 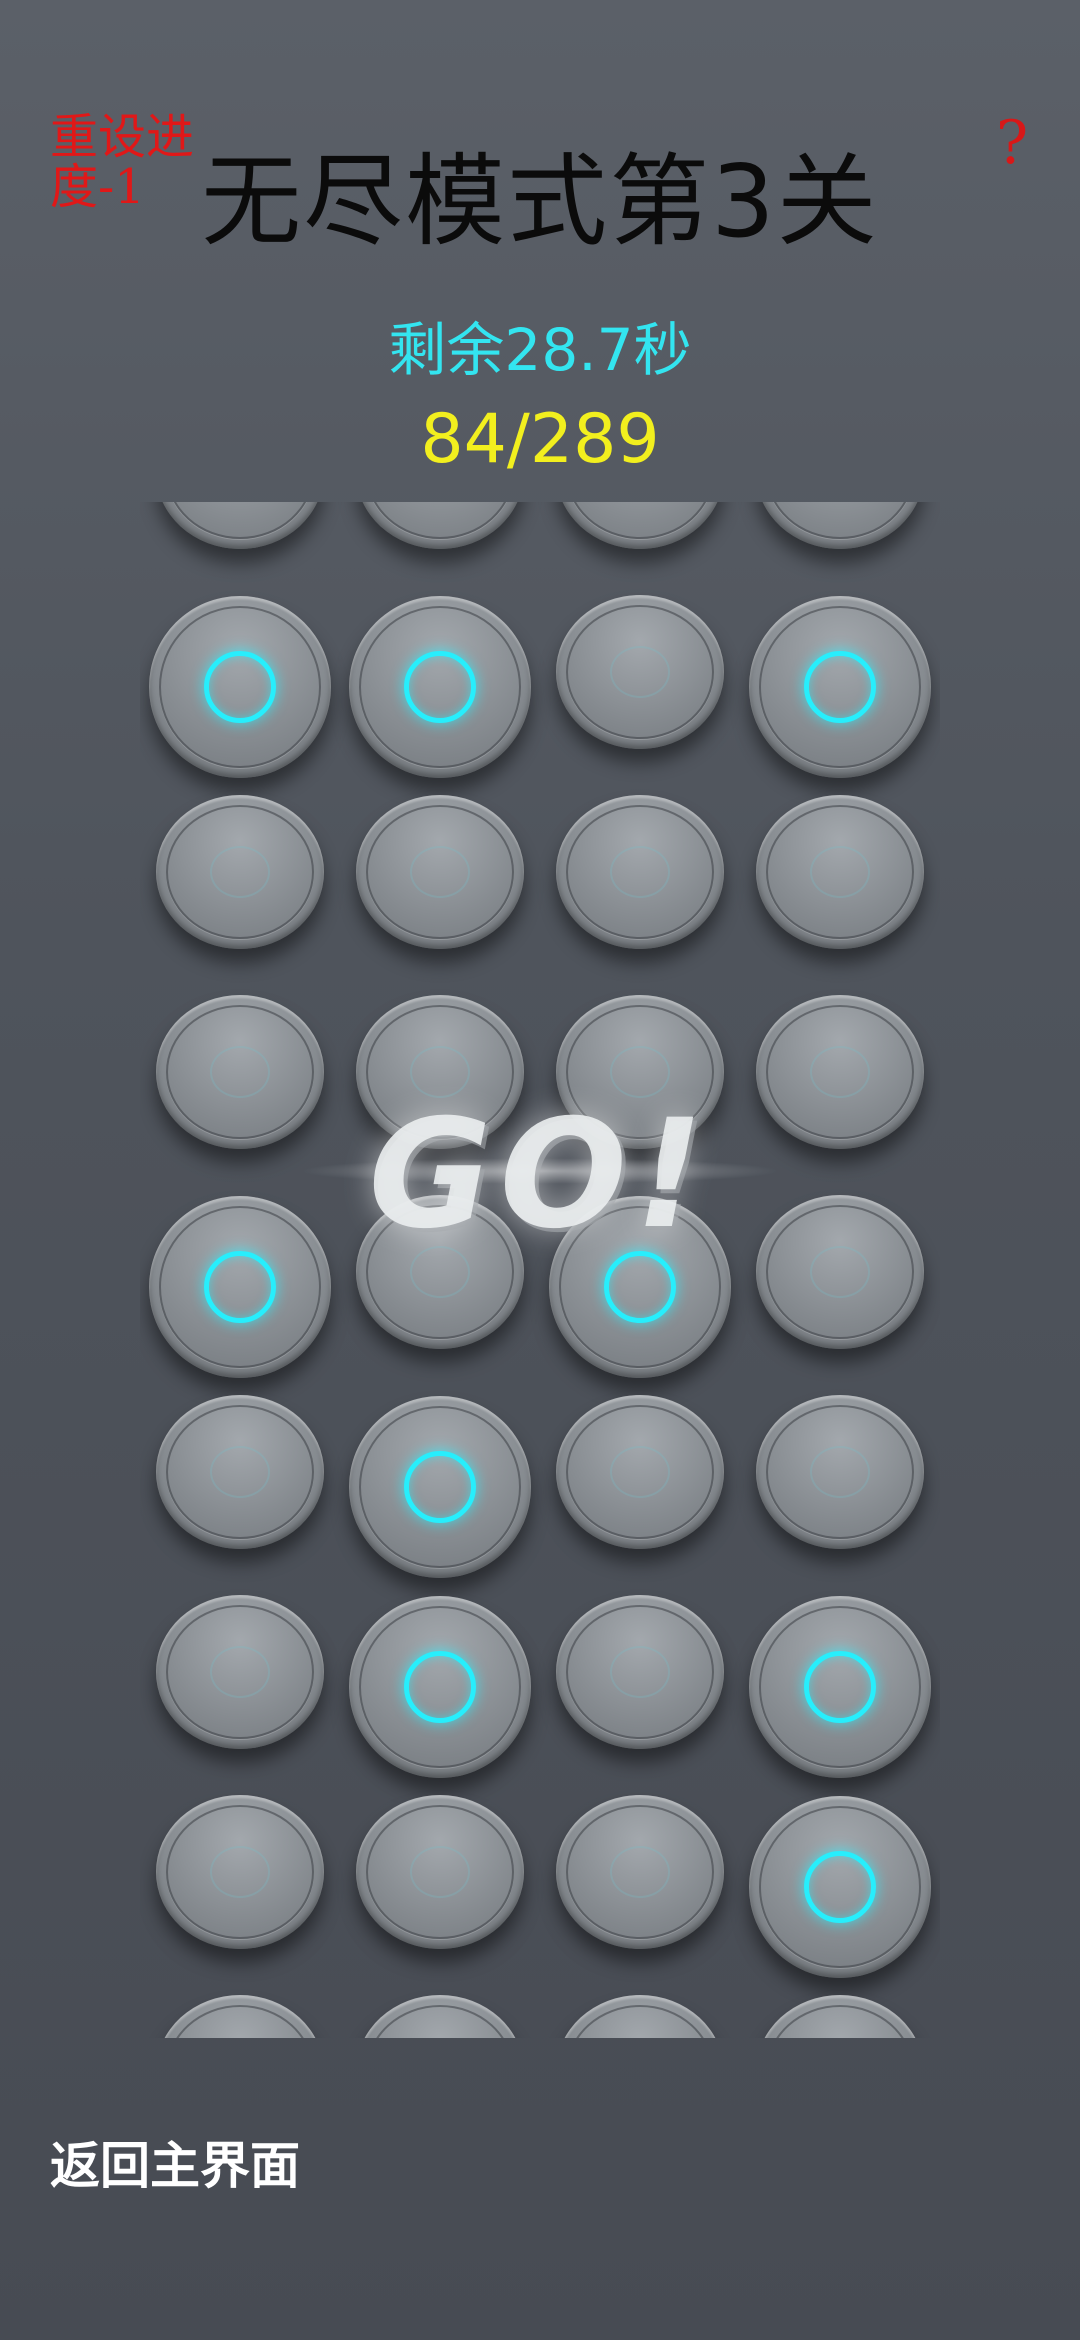 What do you see at coordinates (540, 350) in the screenshot?
I see `timer-text: 剩余28.7秒` at bounding box center [540, 350].